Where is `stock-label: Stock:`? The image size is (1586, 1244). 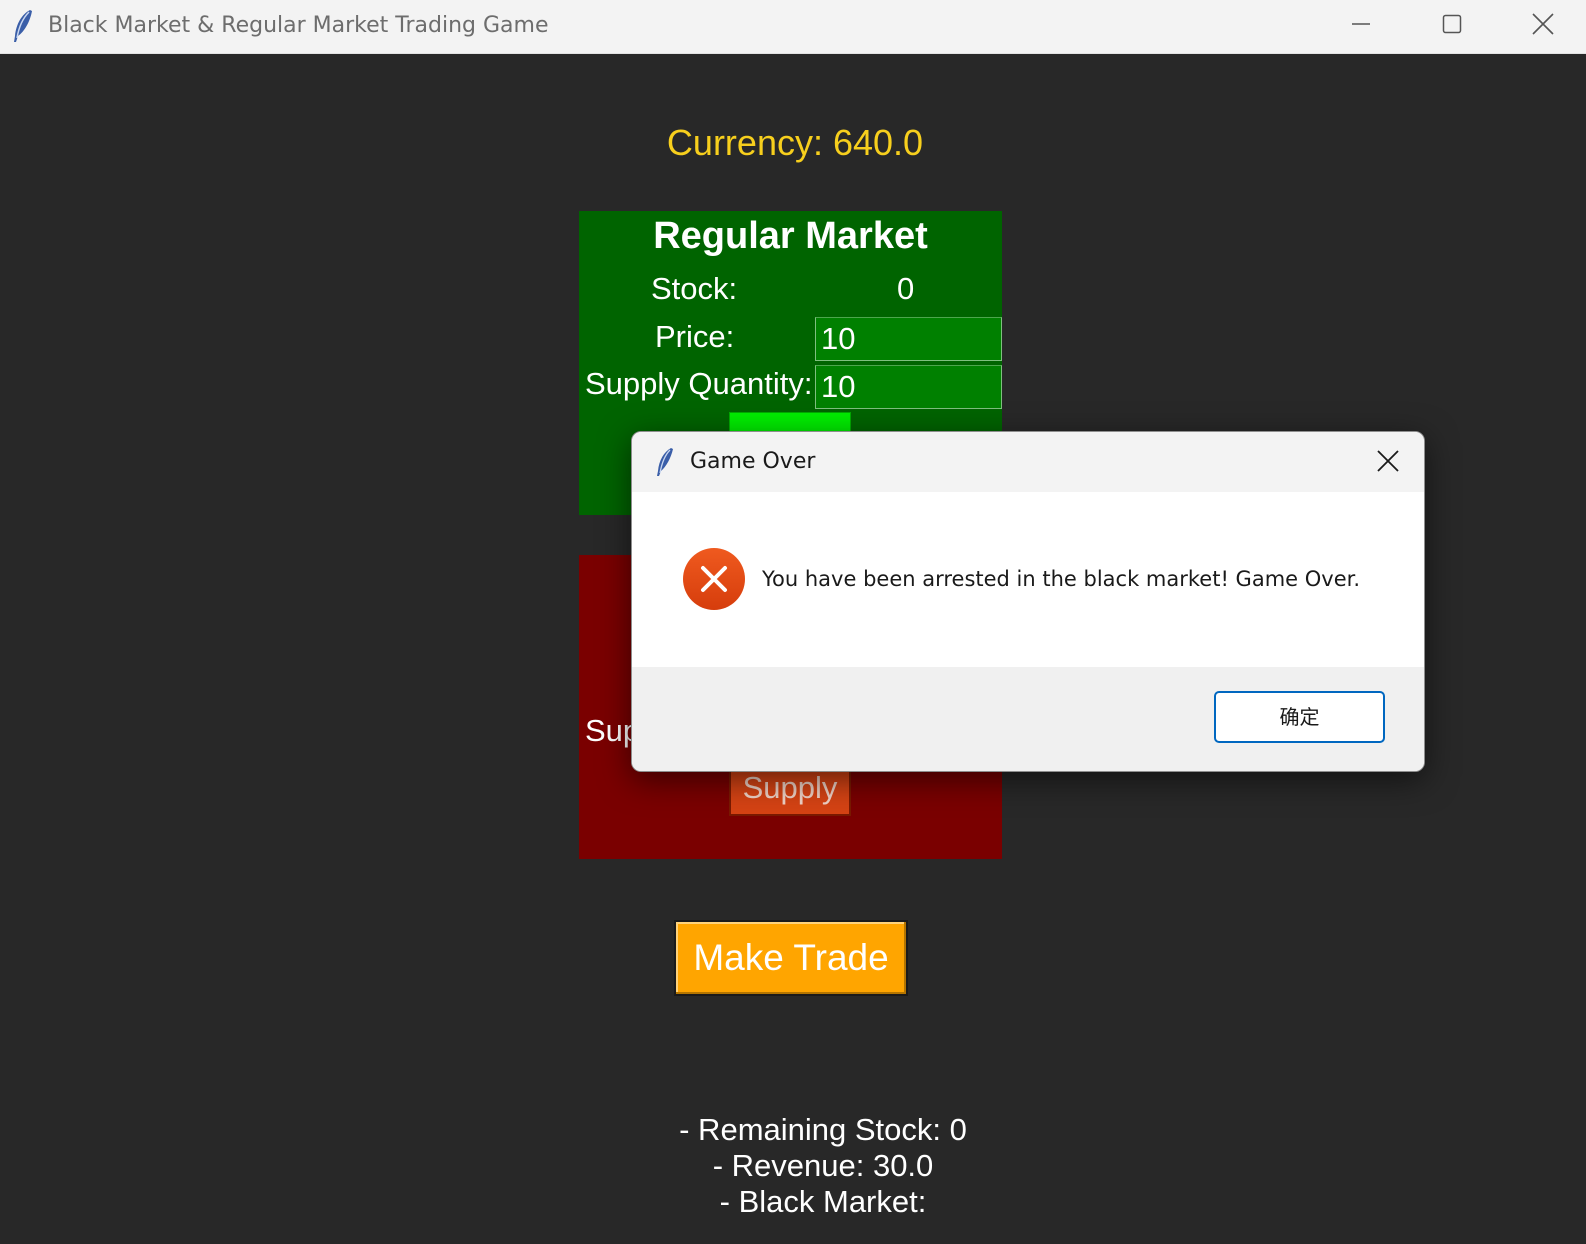 stock-label: Stock: is located at coordinates (694, 288).